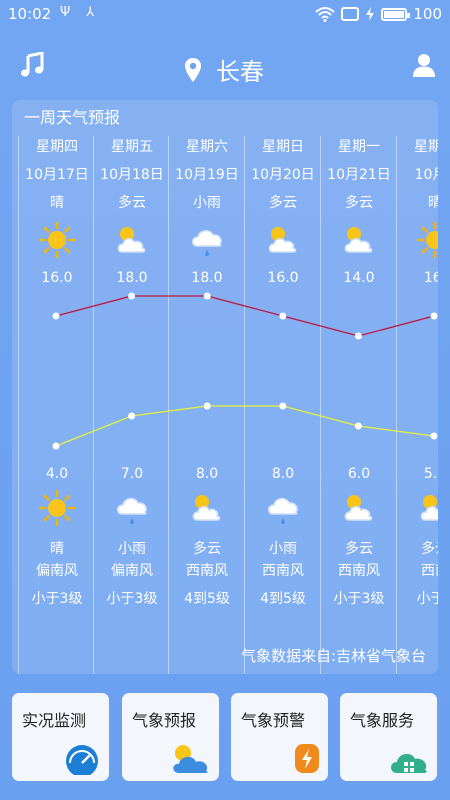 This screenshot has height=800, width=450. What do you see at coordinates (240, 72) in the screenshot?
I see `city-name: 长春` at bounding box center [240, 72].